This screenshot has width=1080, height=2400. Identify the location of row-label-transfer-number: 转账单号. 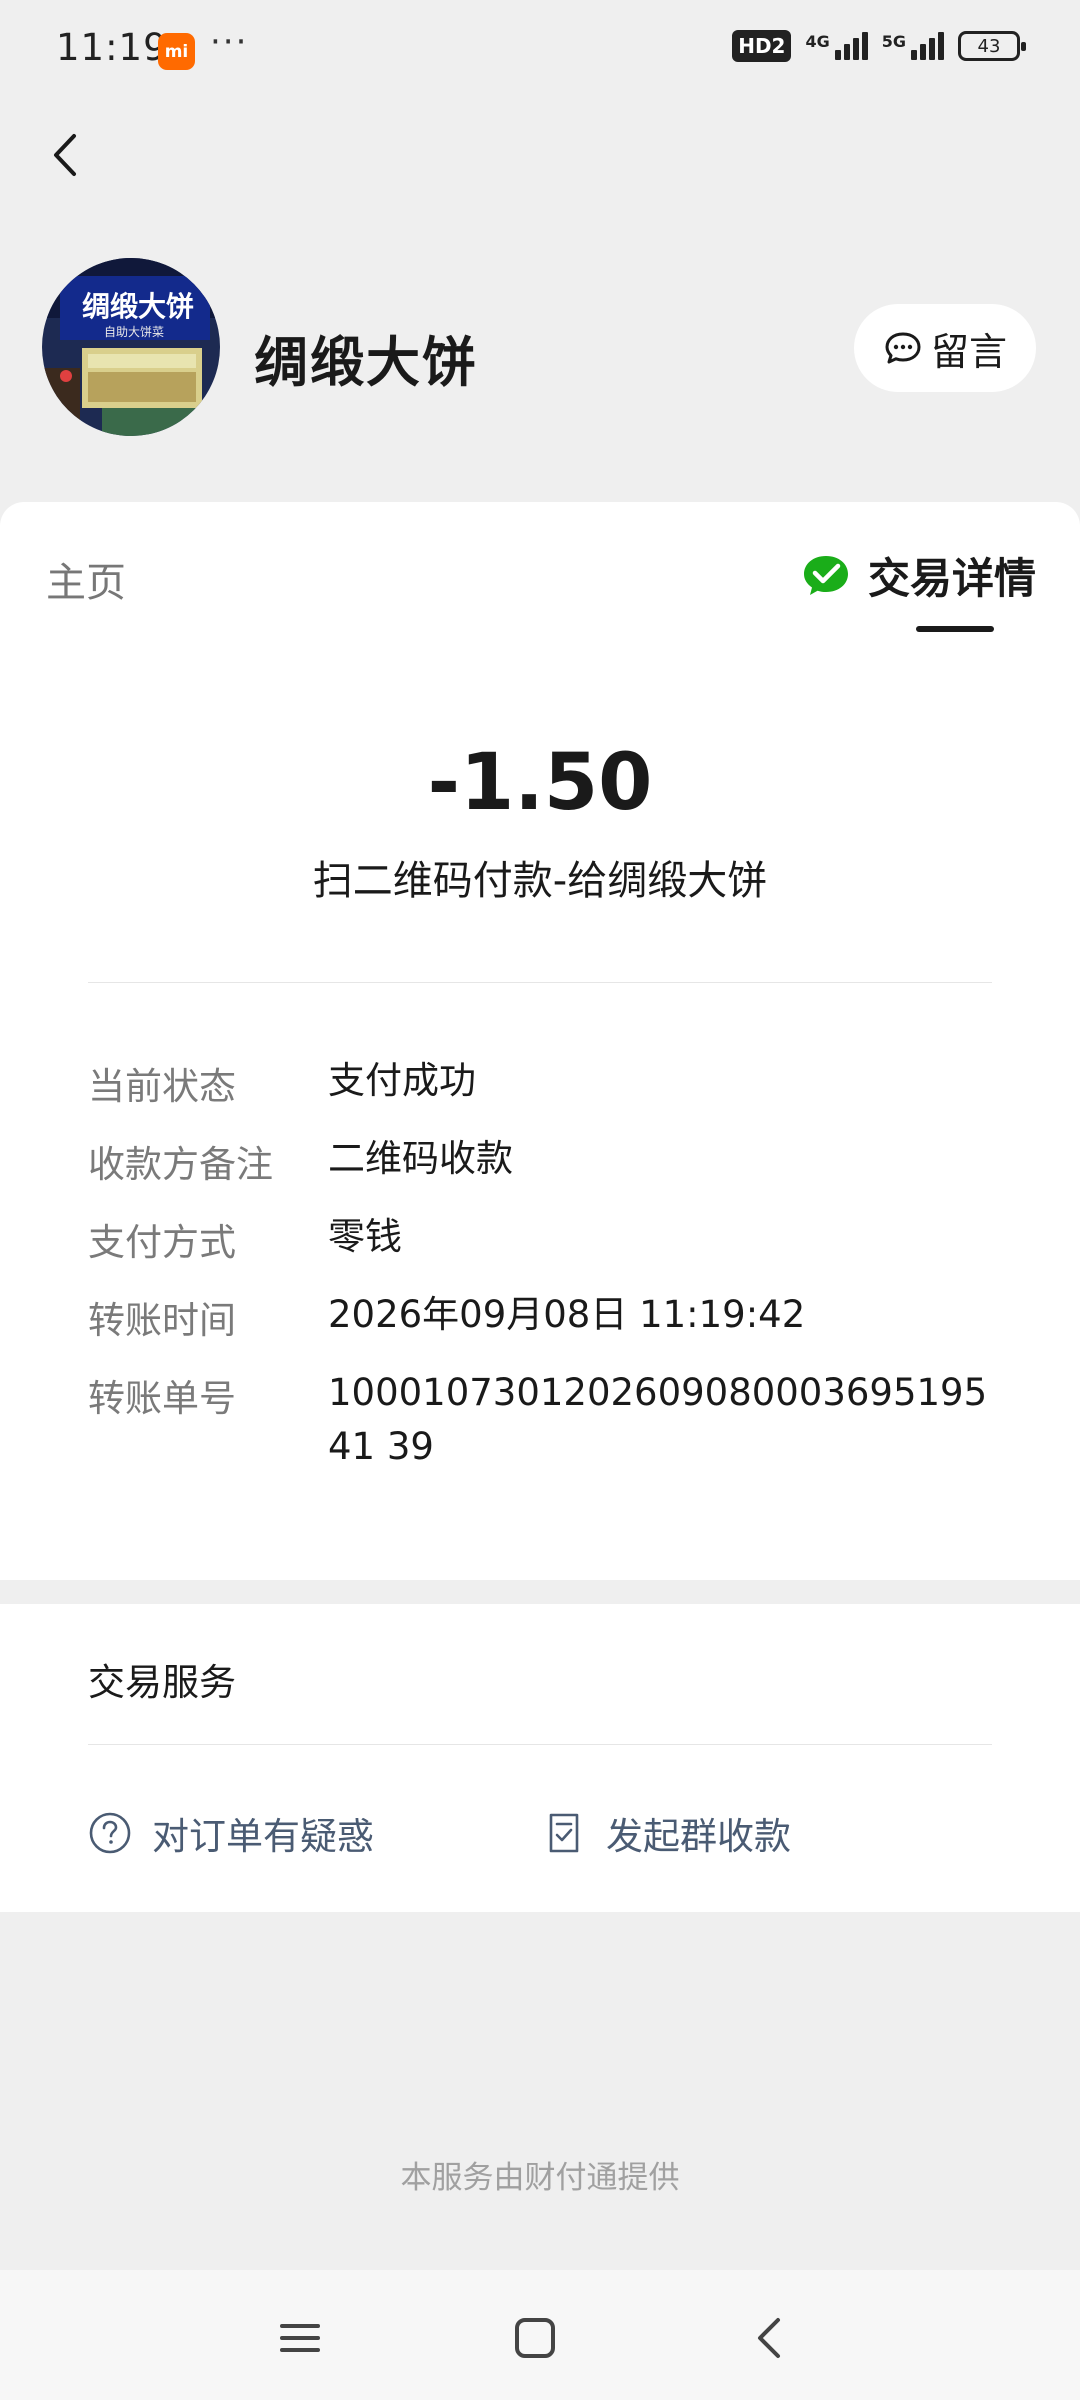
(162, 1398).